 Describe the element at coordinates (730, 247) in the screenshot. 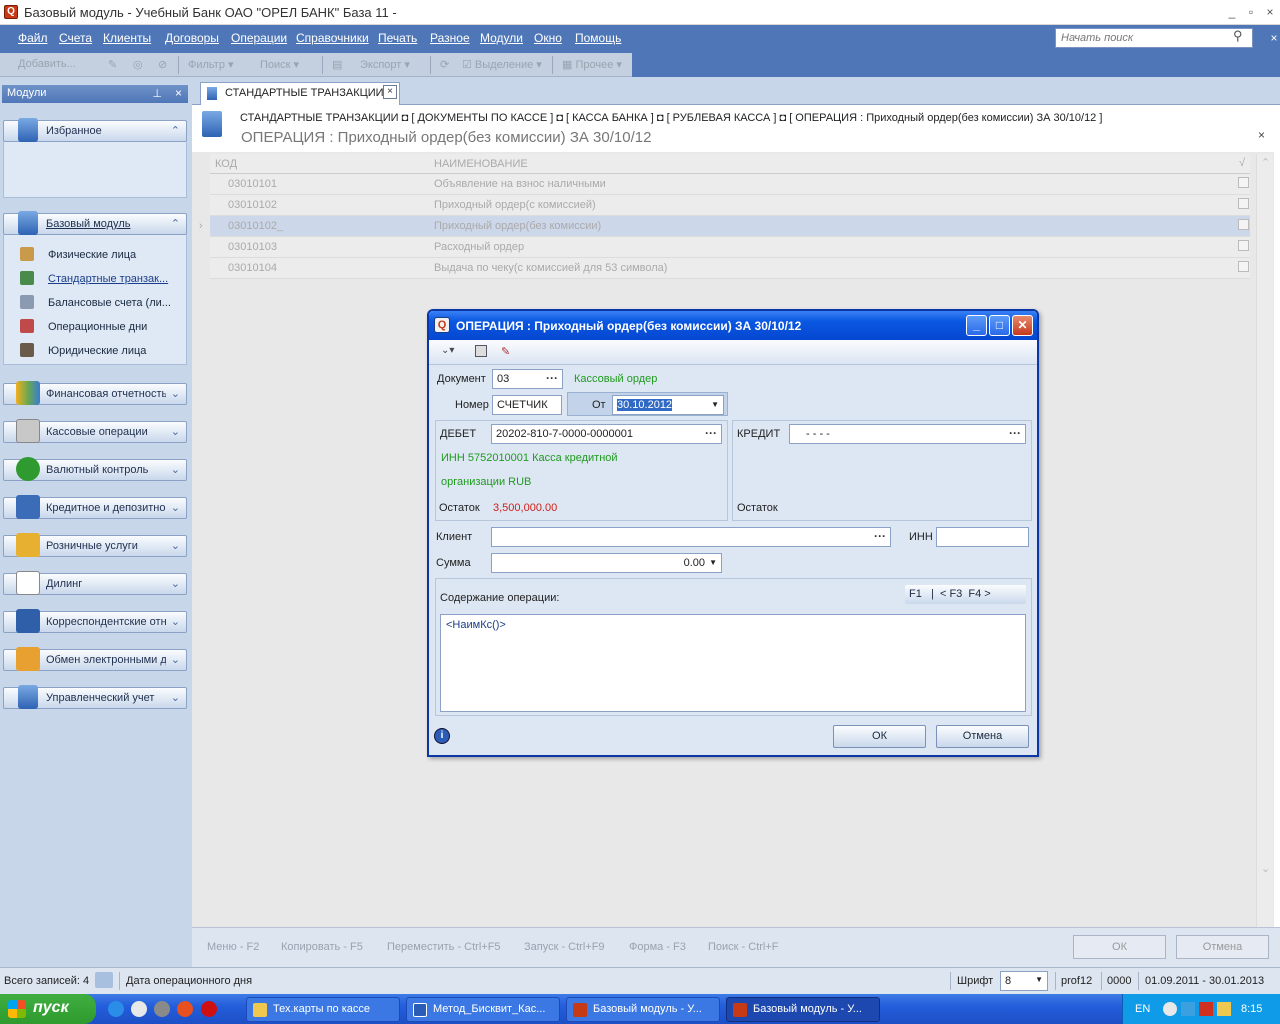

I see `table-row: 03010103 Расходный ордер` at that location.